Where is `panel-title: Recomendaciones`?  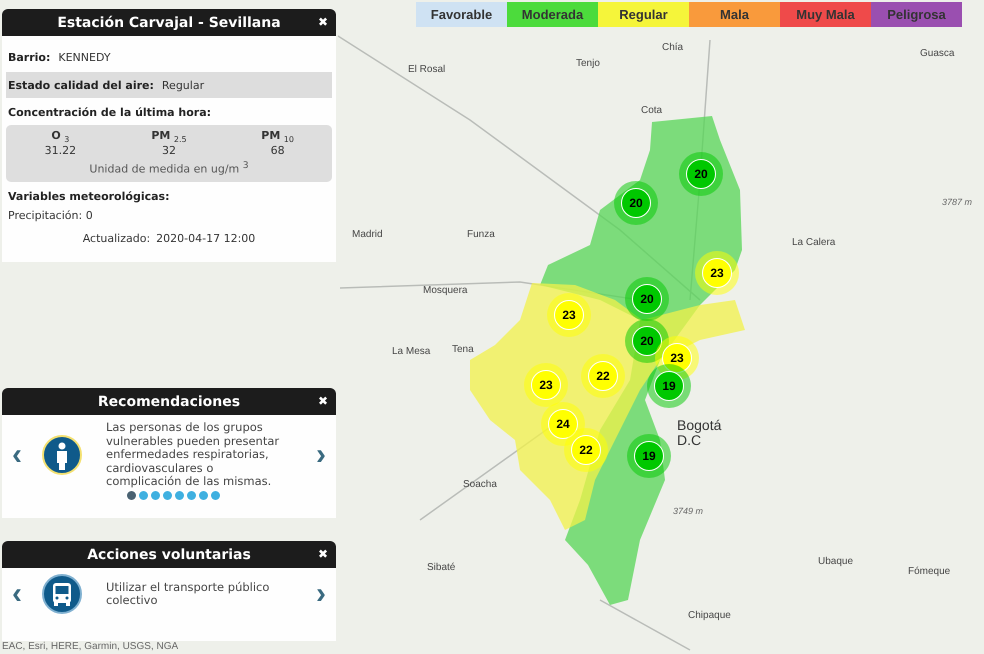
panel-title: Recomendaciones is located at coordinates (169, 402).